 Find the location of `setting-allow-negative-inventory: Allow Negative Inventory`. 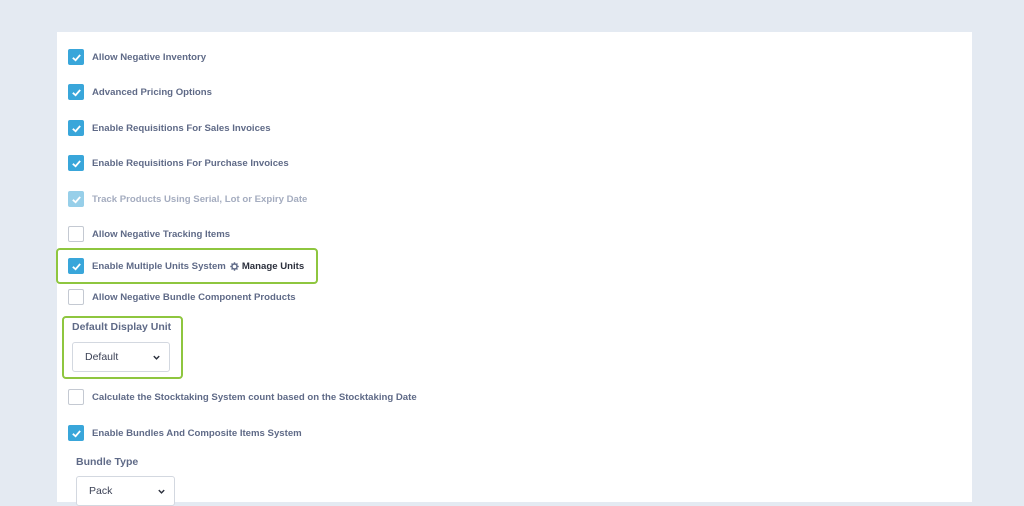

setting-allow-negative-inventory: Allow Negative Inventory is located at coordinates (137, 57).